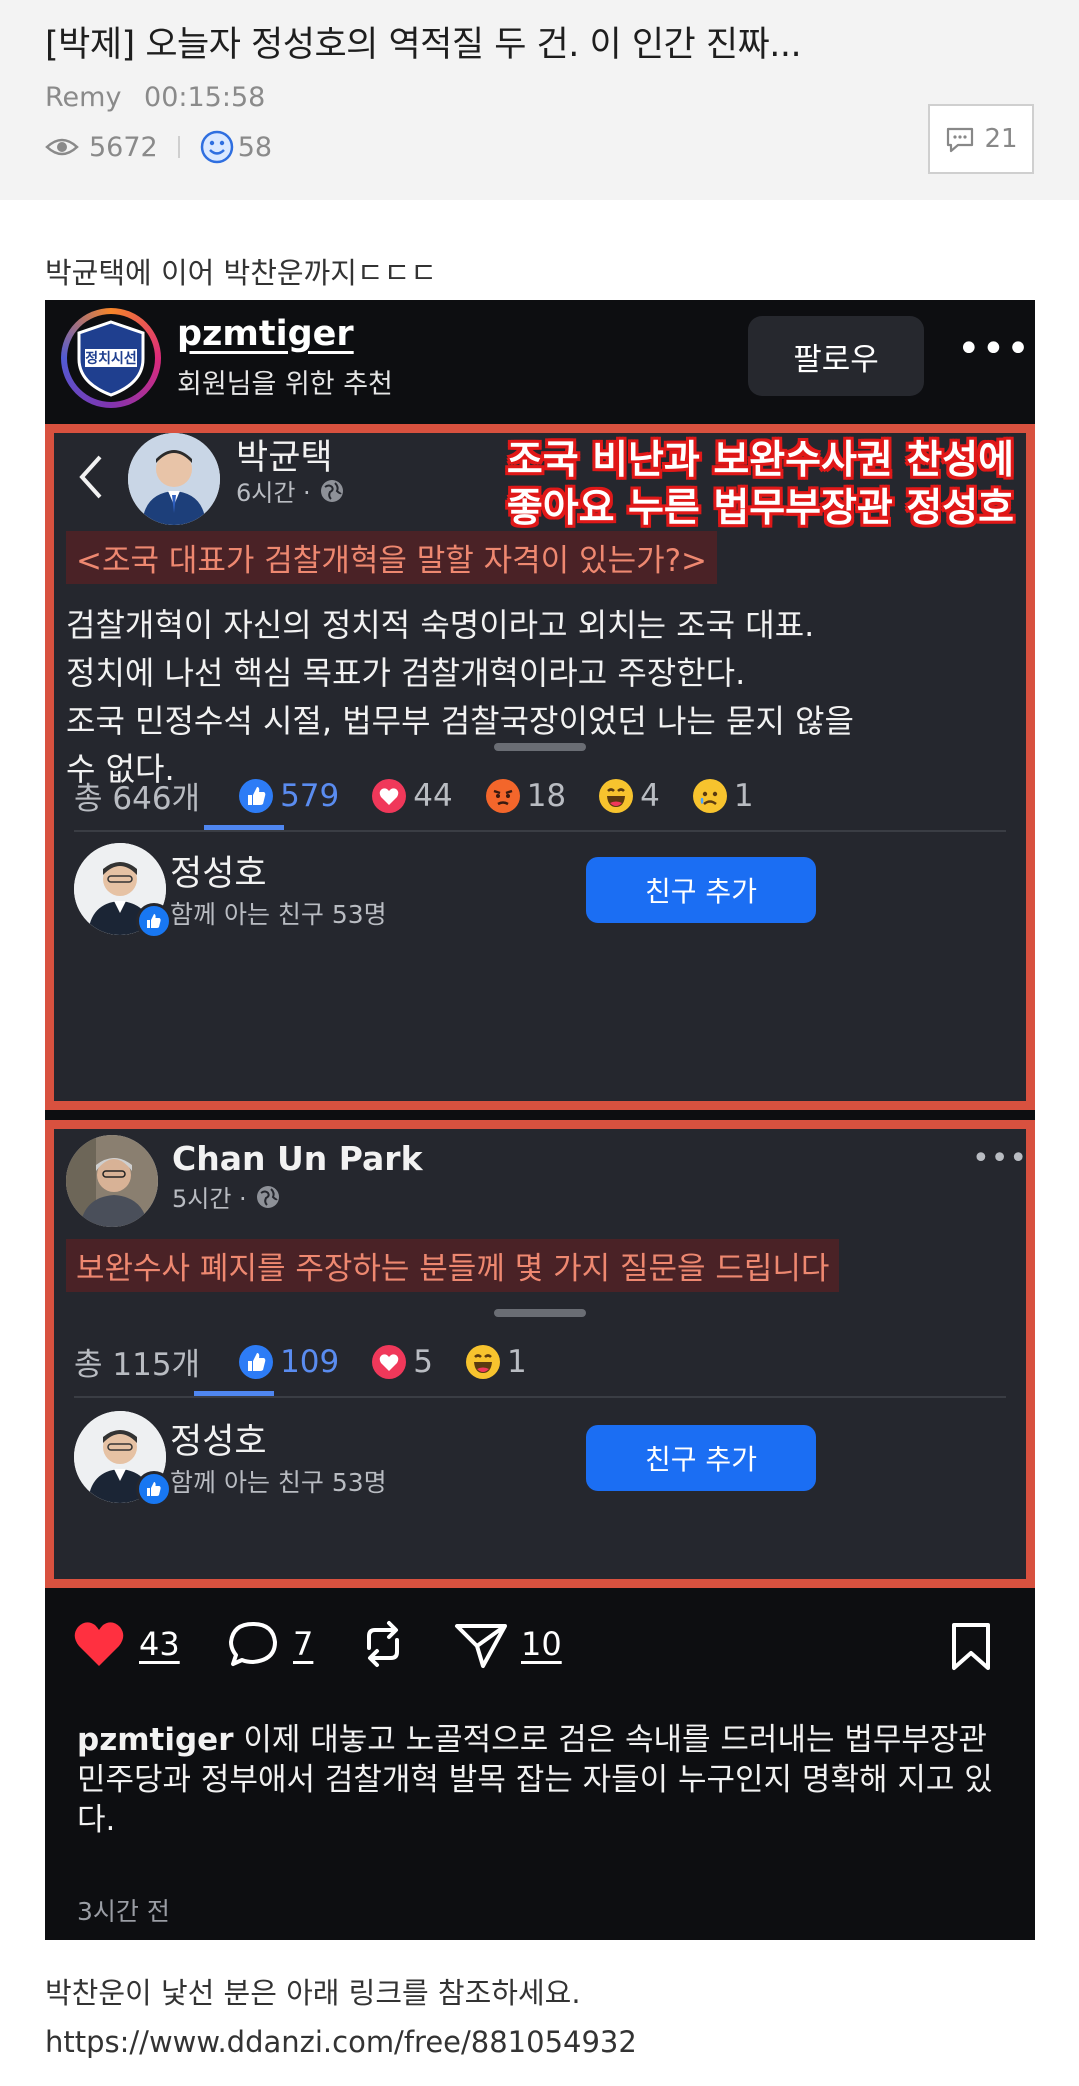 Image resolution: width=1079 pixels, height=2086 pixels. I want to click on chat-bubble-icon, so click(960, 140).